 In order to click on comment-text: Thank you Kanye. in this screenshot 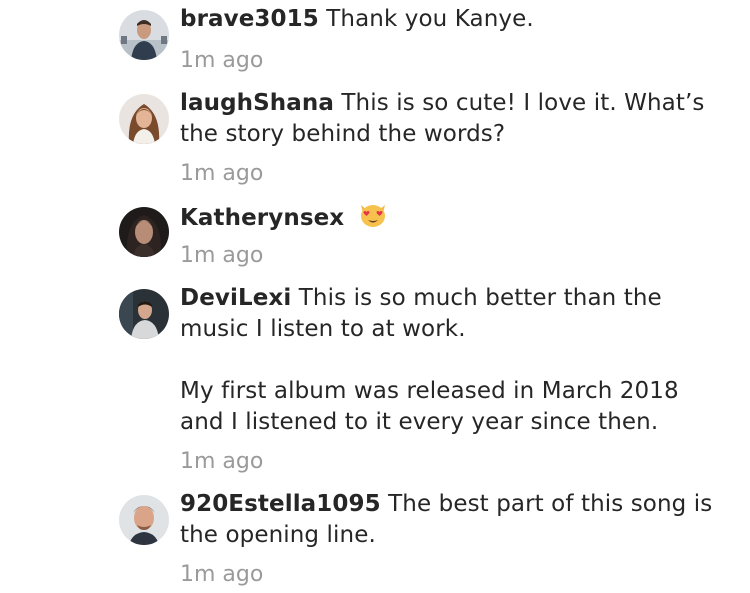, I will do `click(430, 19)`.